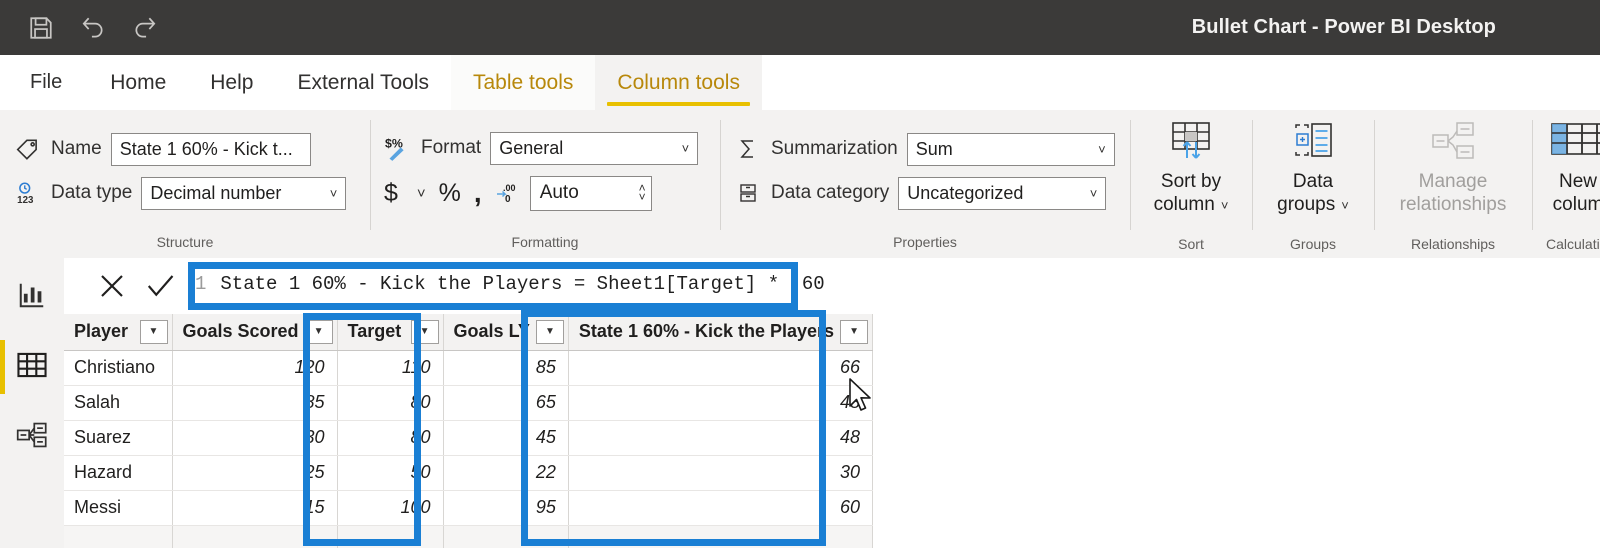  I want to click on sidebar-item-report-view, so click(32, 297).